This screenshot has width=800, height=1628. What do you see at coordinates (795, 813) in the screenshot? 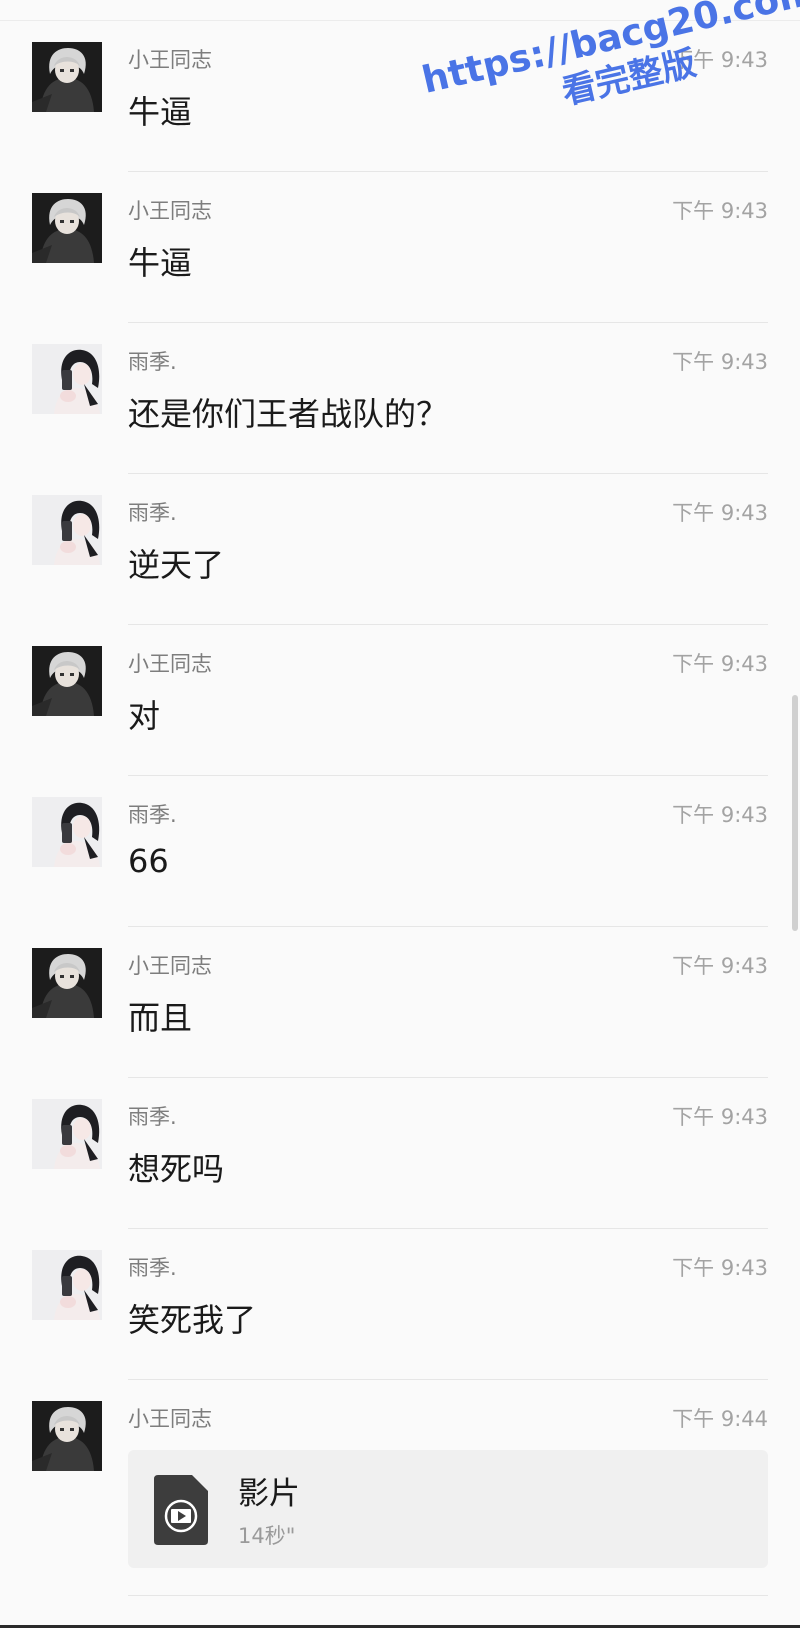
I see `scrollbar-thumb` at bounding box center [795, 813].